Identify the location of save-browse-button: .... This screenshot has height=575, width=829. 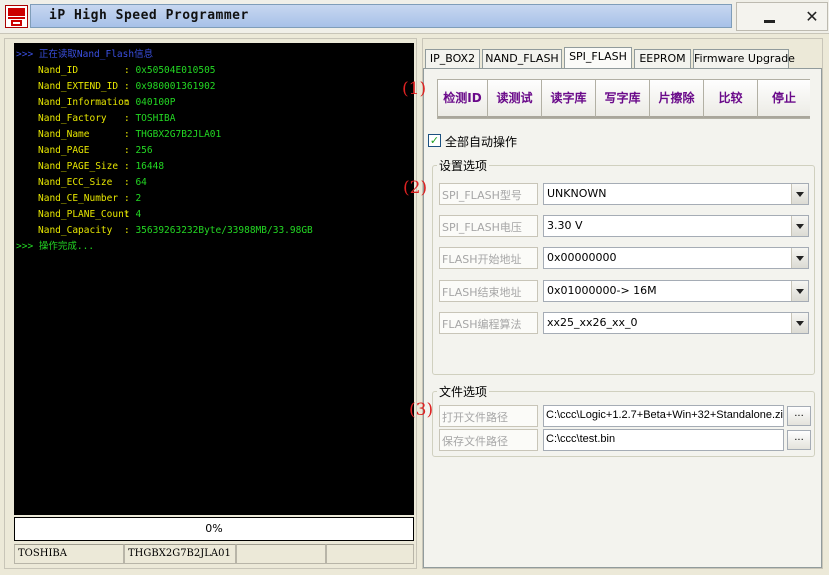
(799, 440).